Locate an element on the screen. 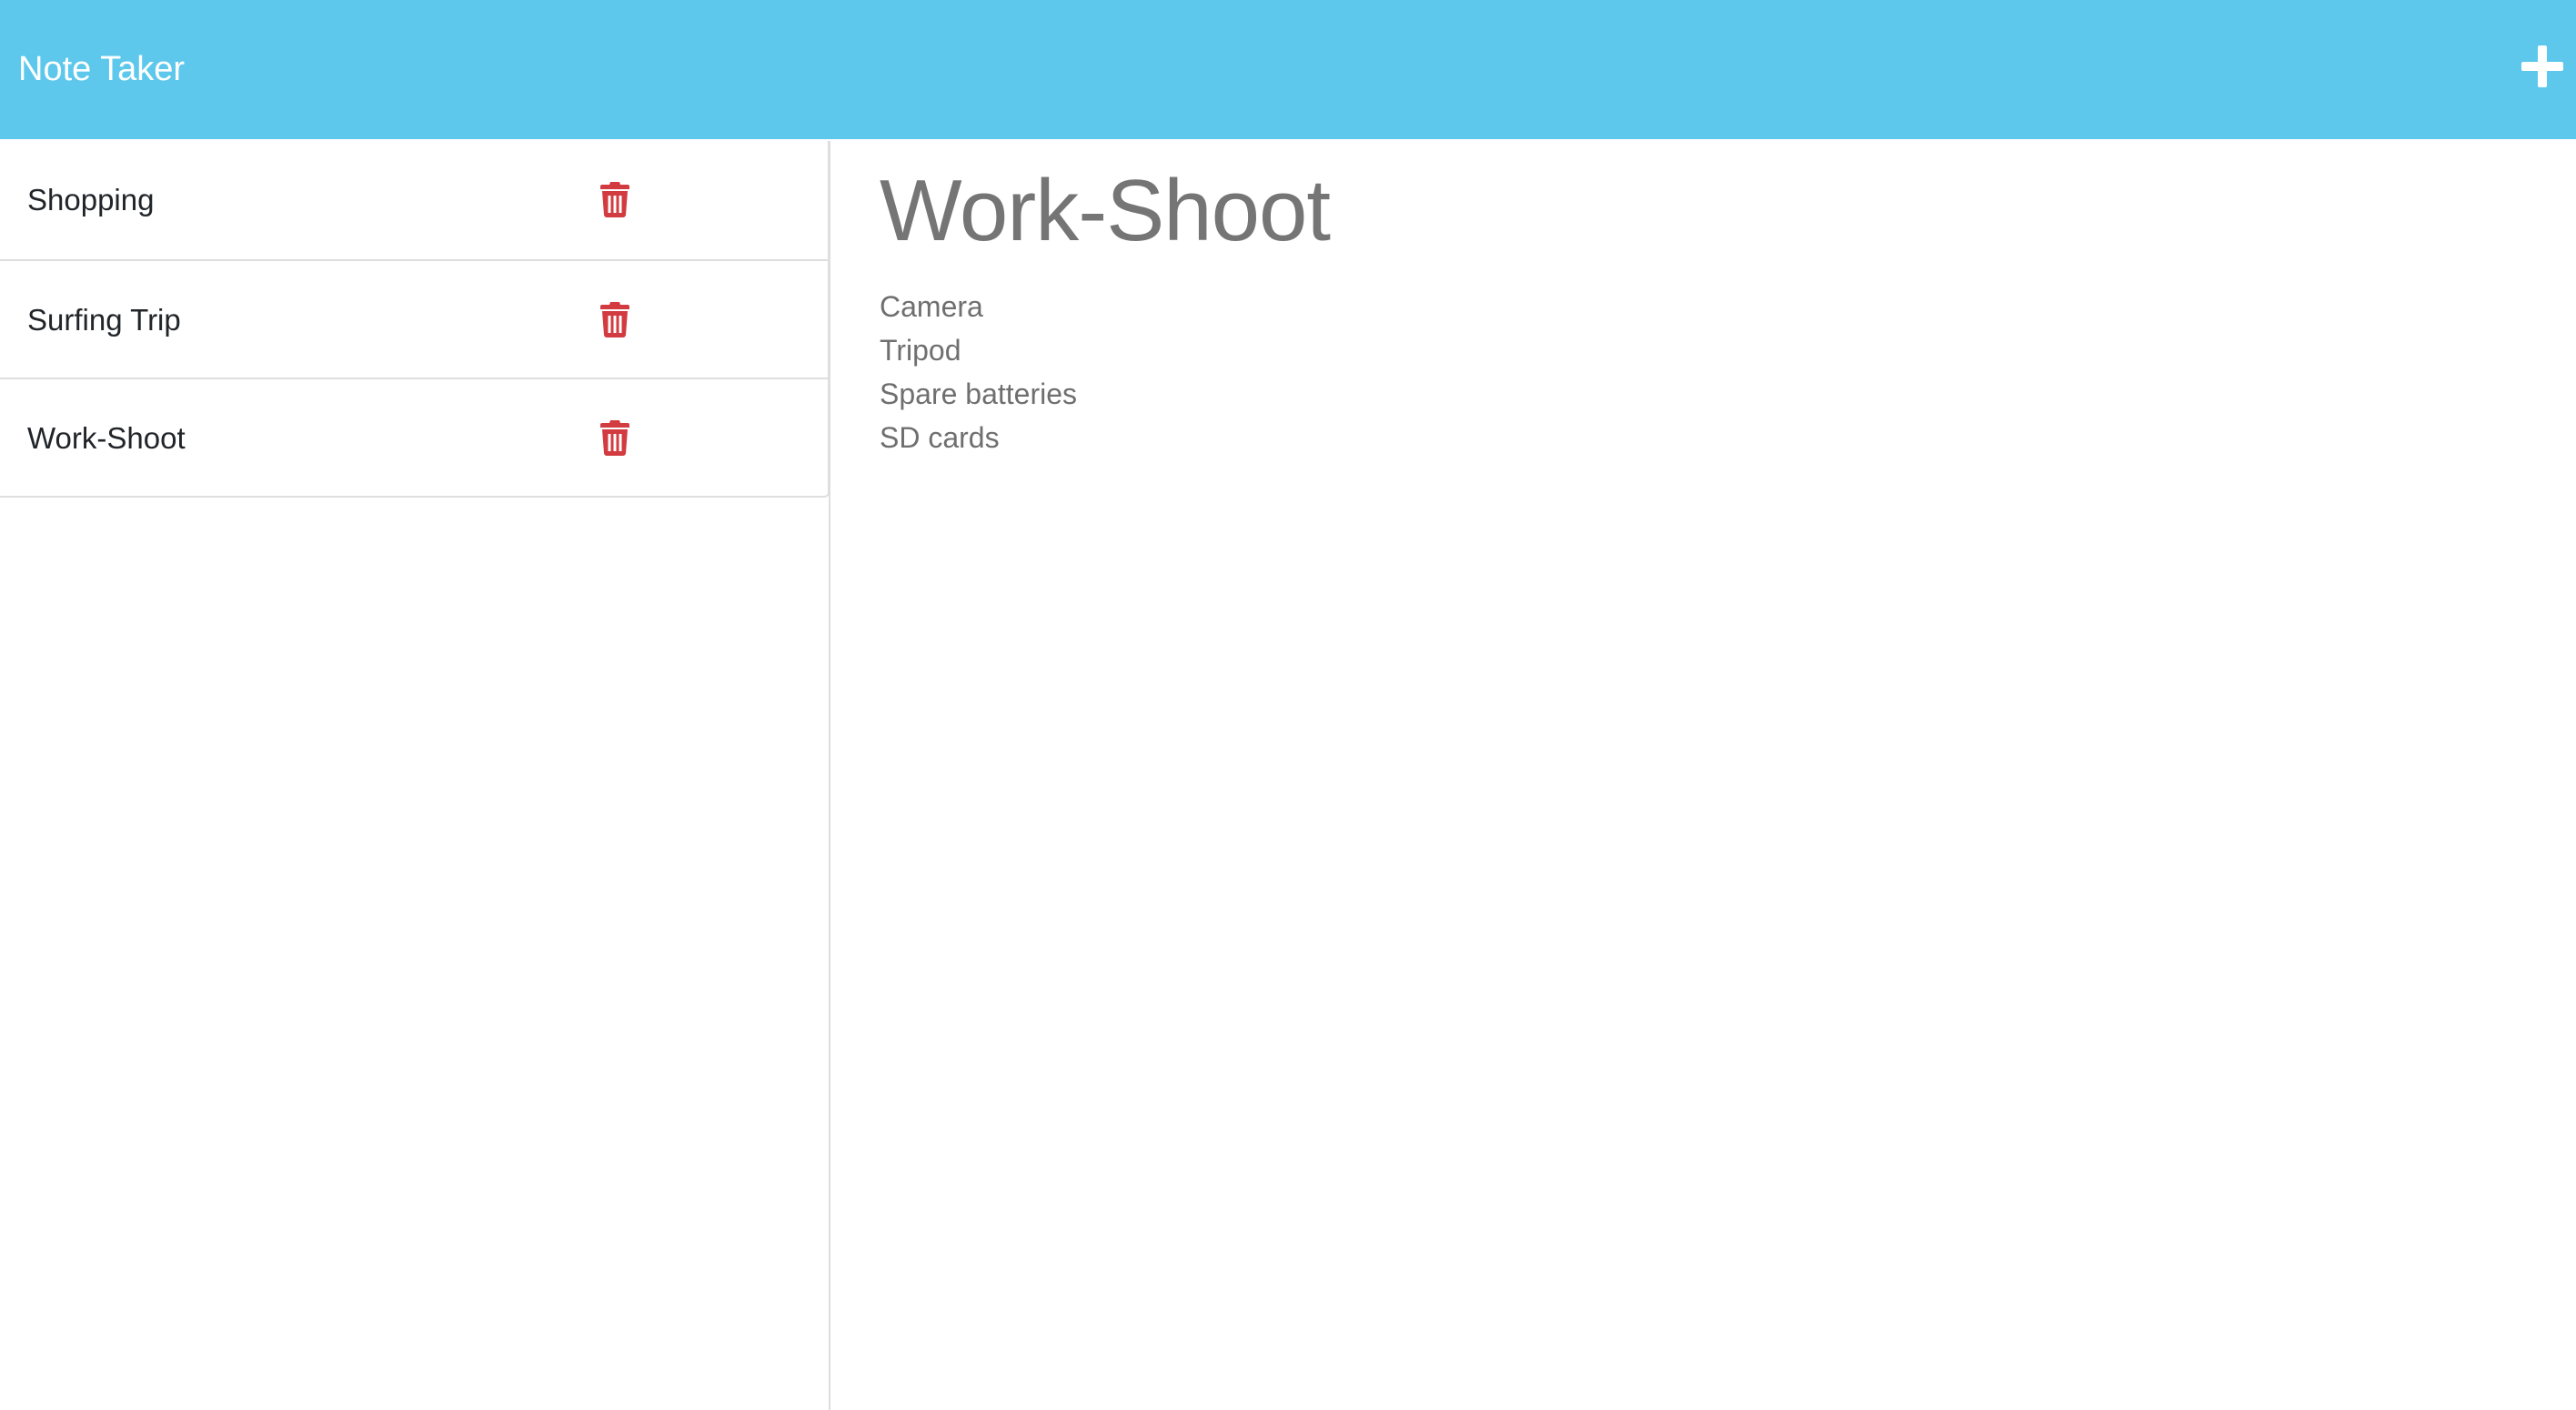 This screenshot has width=2576, height=1410. note-list: Shopping Surfing Trip Work-Shoot is located at coordinates (415, 319).